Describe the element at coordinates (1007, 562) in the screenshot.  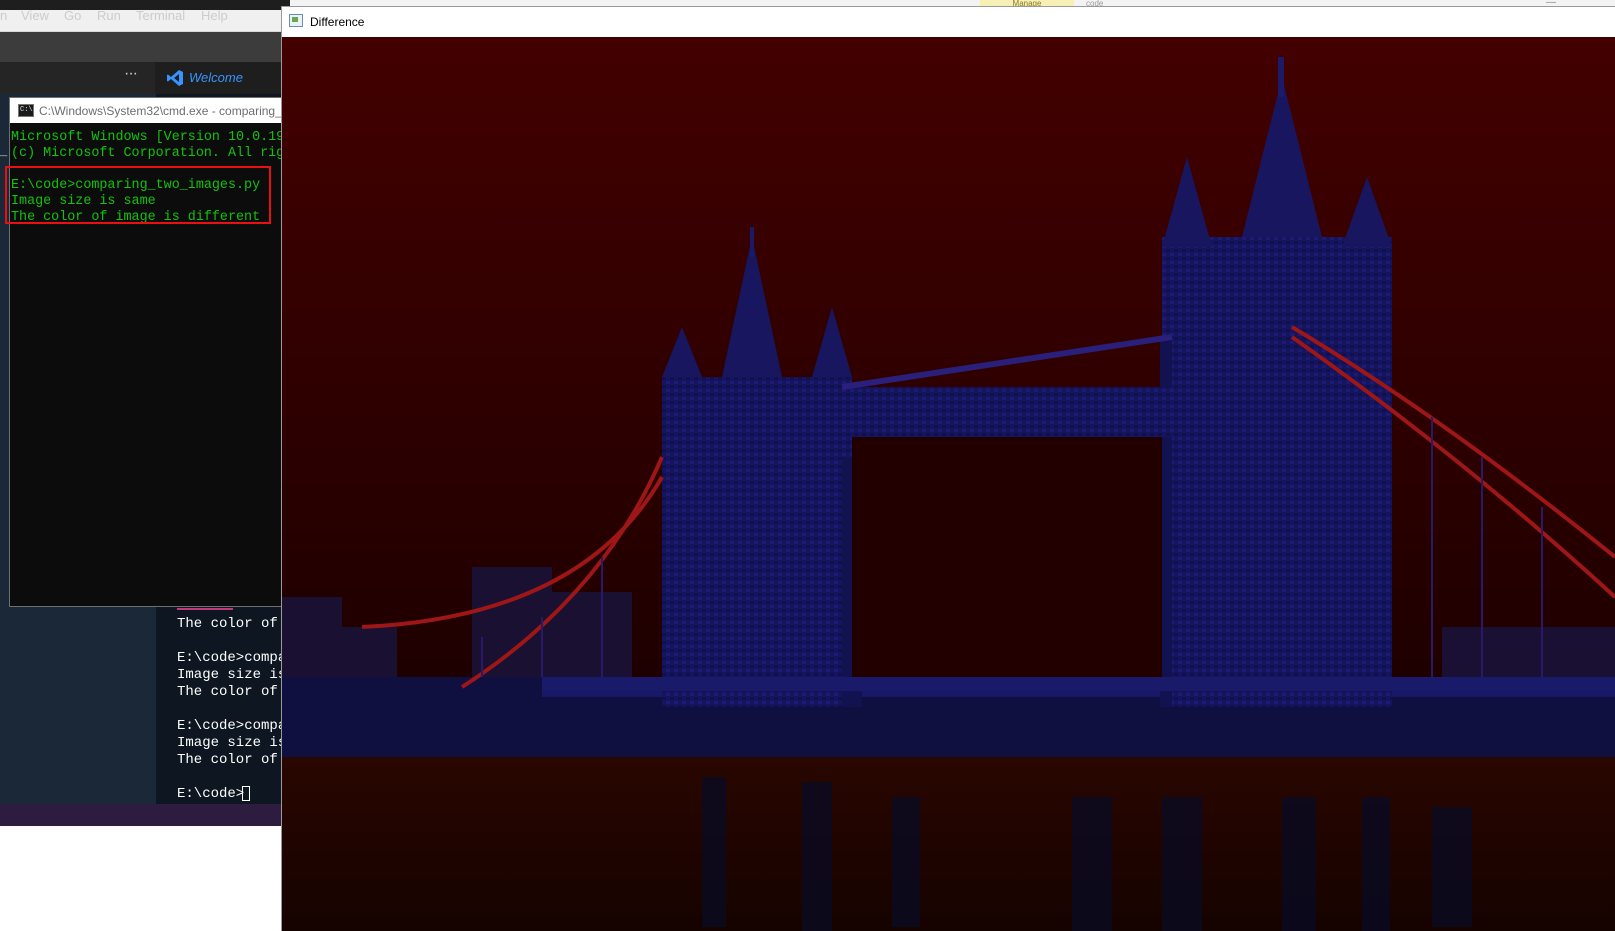
I see `bridge-opening` at that location.